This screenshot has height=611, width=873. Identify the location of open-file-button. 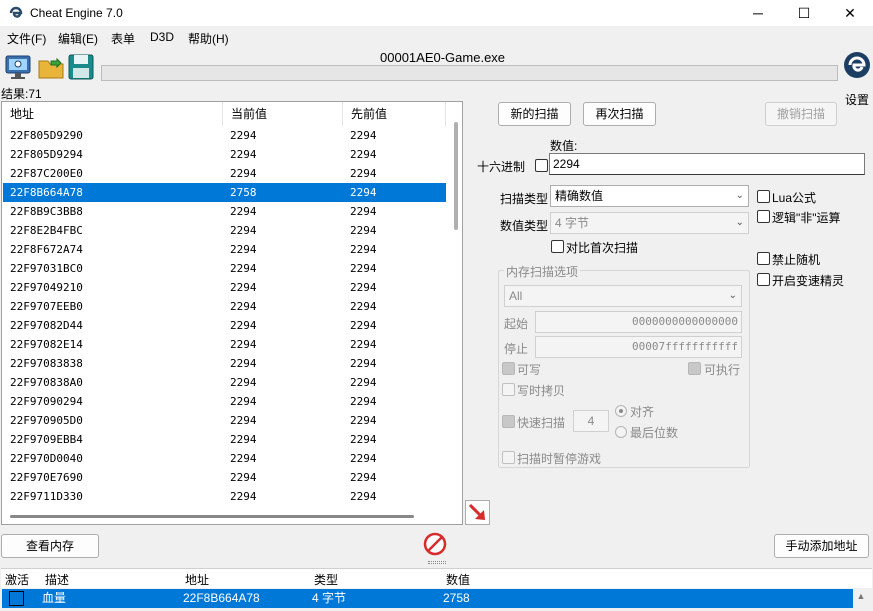
(51, 67).